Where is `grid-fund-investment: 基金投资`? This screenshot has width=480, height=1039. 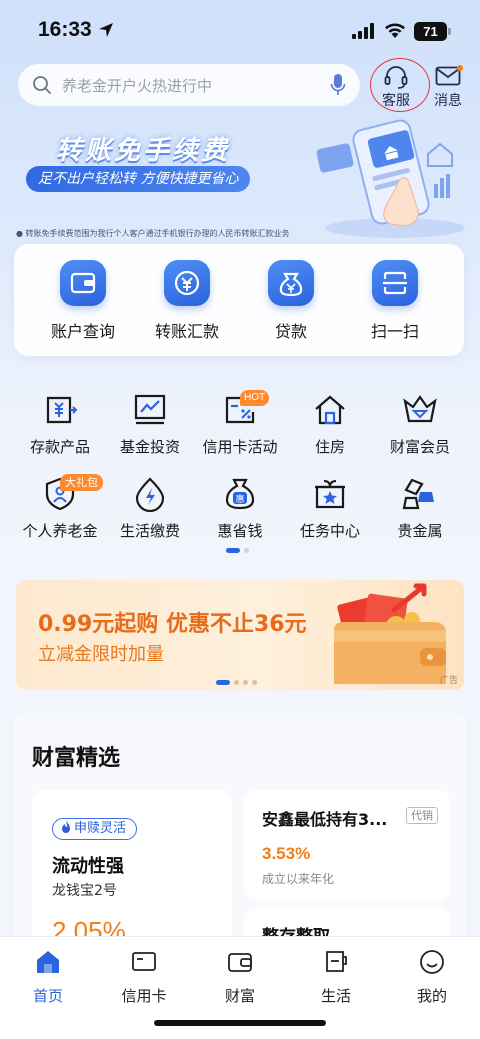
grid-fund-investment: 基金投资 is located at coordinates (150, 423).